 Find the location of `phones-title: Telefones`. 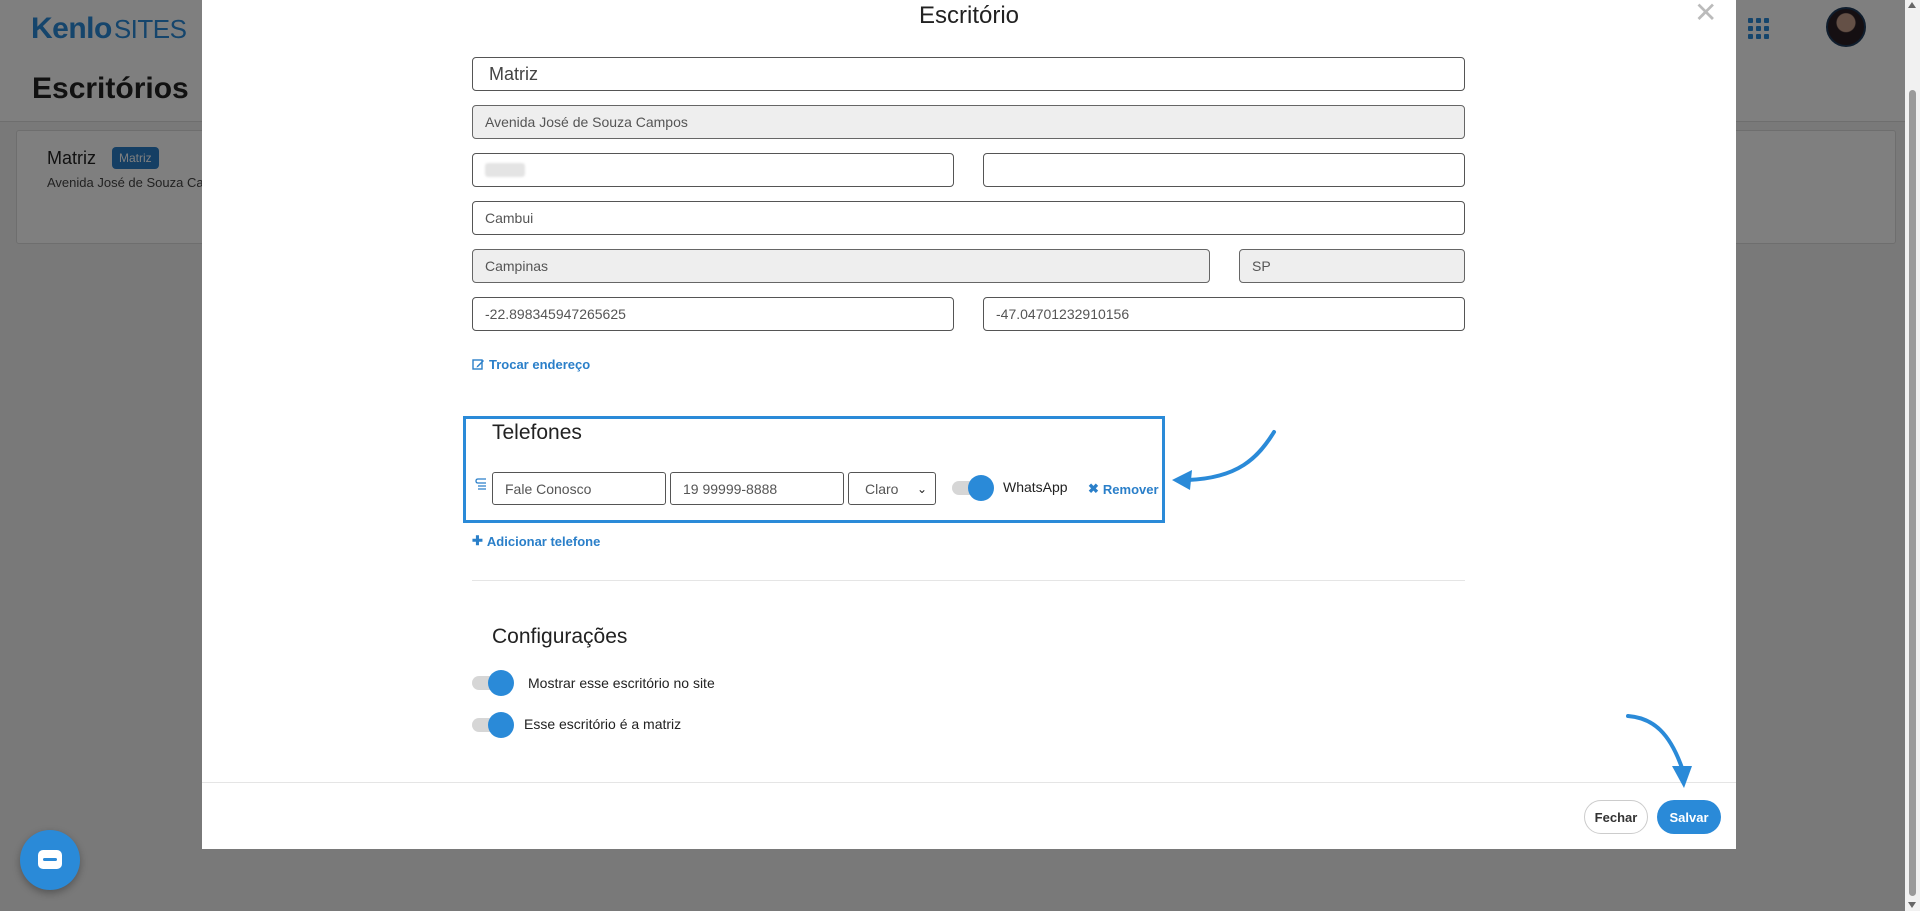

phones-title: Telefones is located at coordinates (537, 432).